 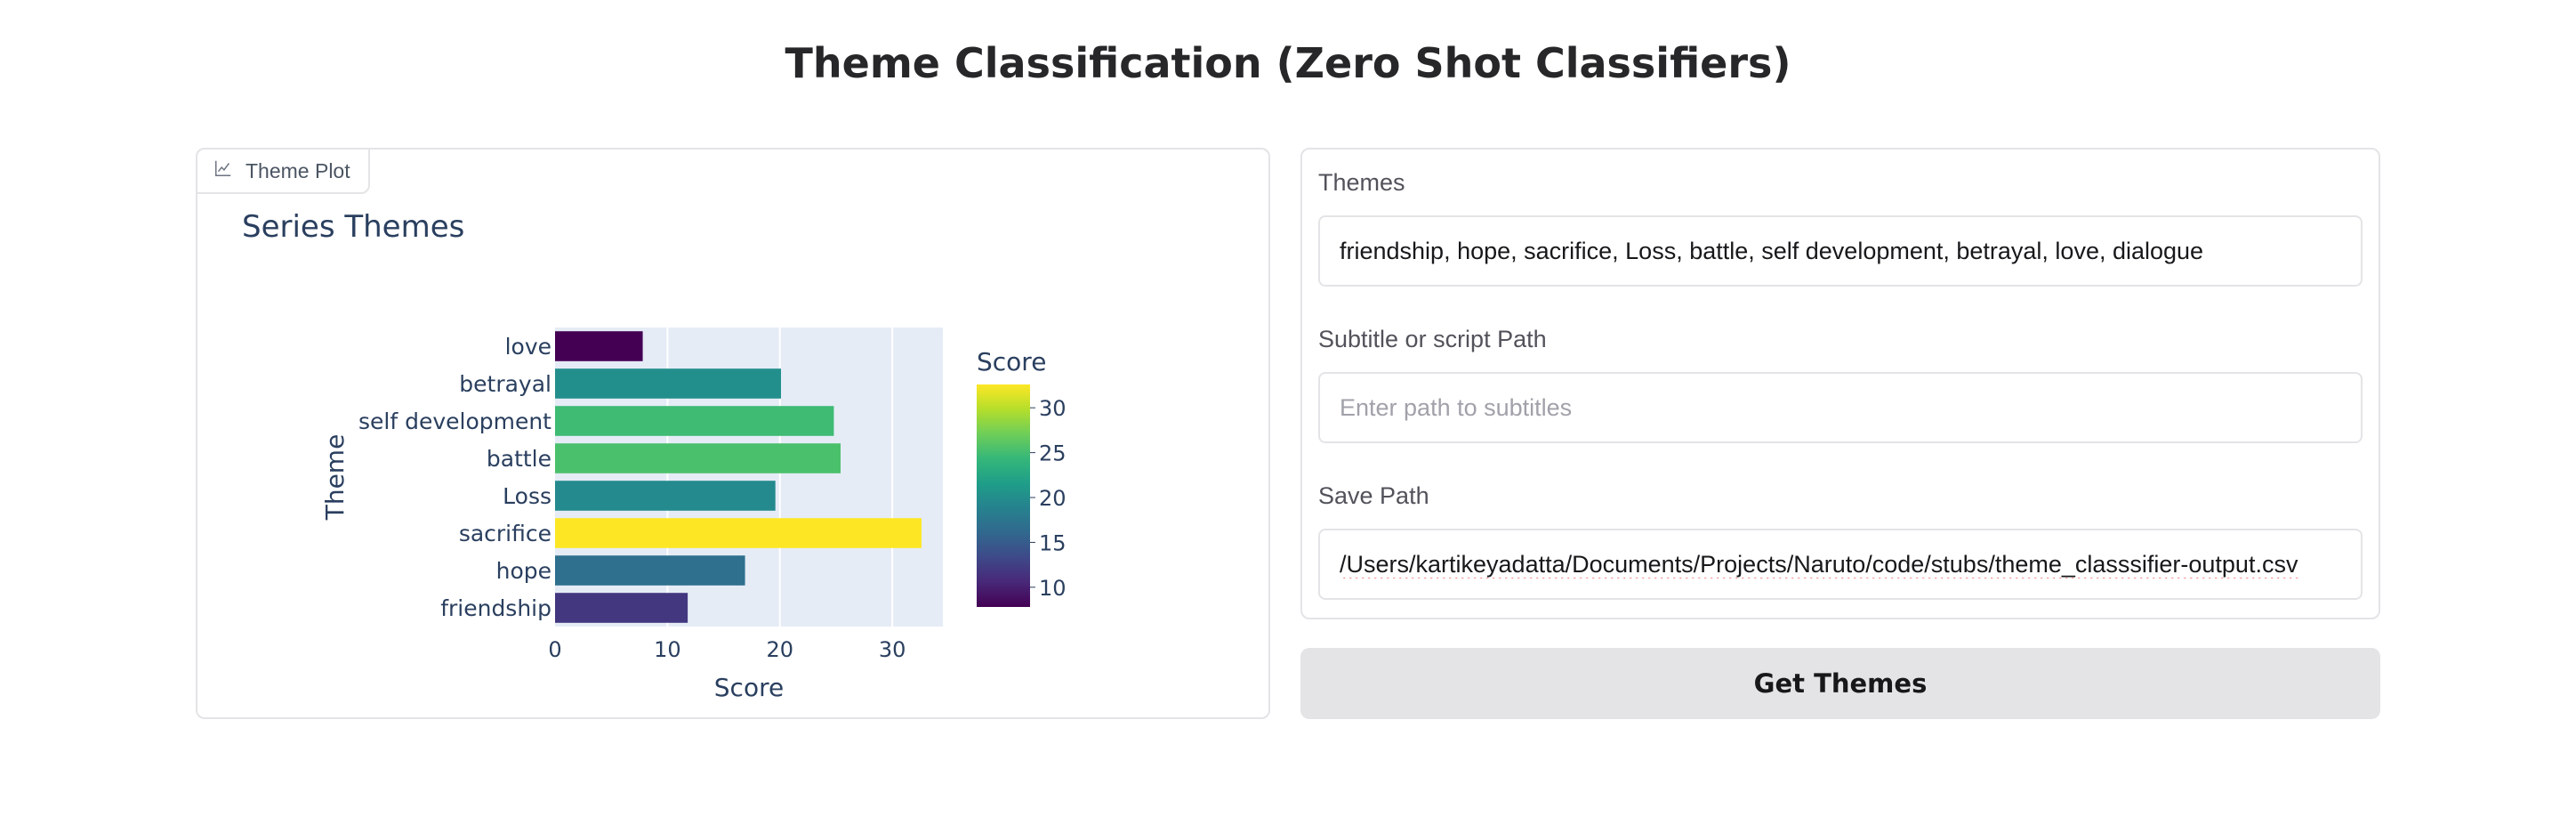 What do you see at coordinates (528, 347) in the screenshot?
I see `category-label: love` at bounding box center [528, 347].